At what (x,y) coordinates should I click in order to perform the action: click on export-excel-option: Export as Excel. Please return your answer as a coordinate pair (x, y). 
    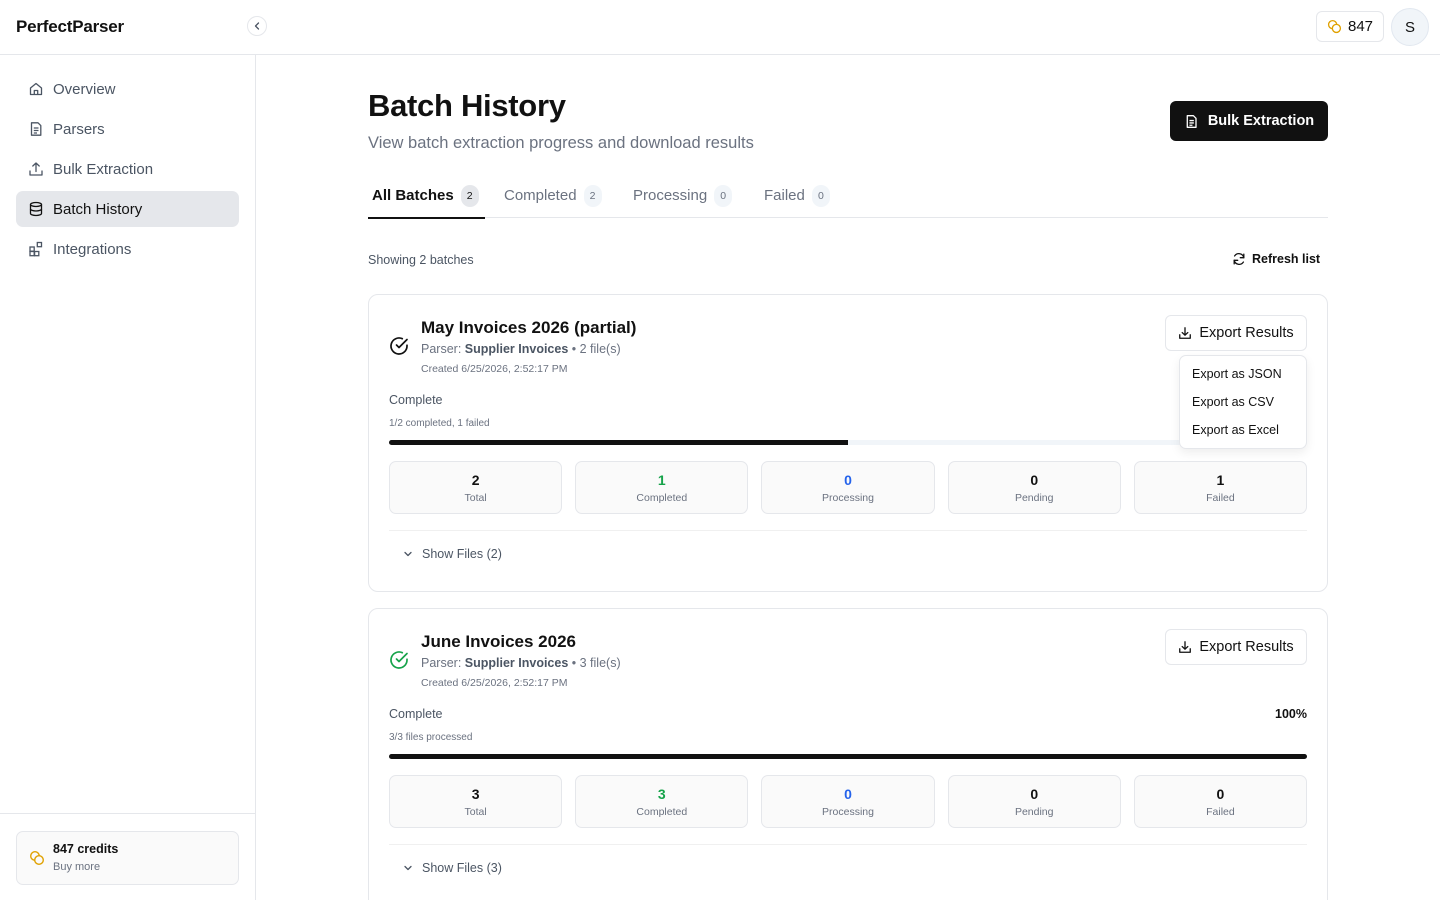
    Looking at the image, I should click on (1243, 430).